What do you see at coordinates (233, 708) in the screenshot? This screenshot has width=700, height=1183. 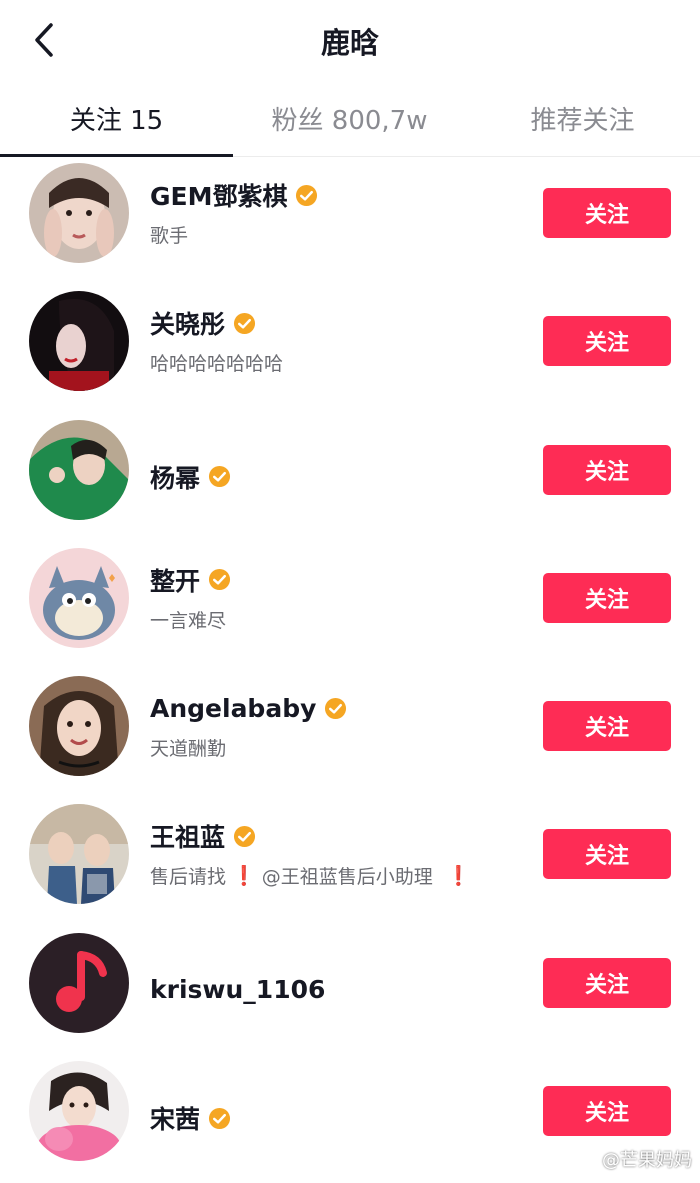 I see `user-name: Angelababy` at bounding box center [233, 708].